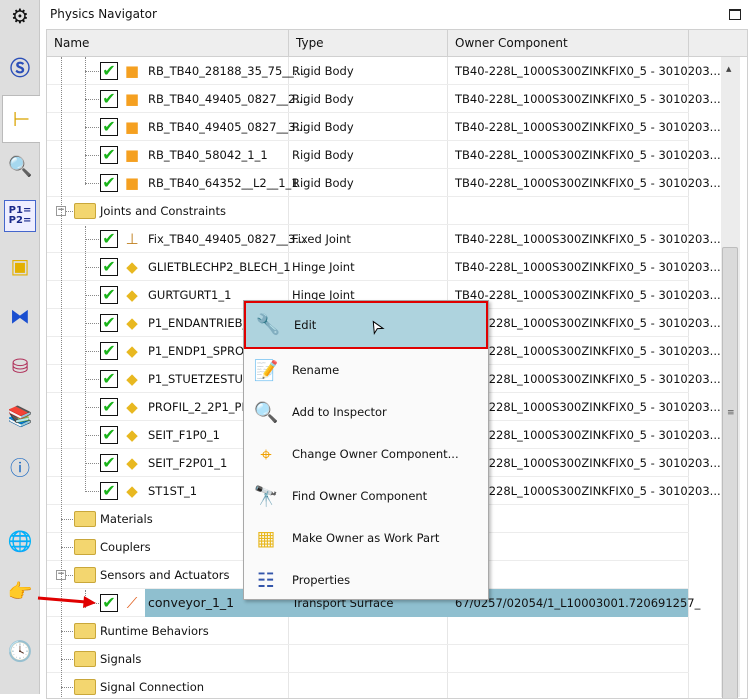 This screenshot has height=699, width=749. I want to click on menu-item-label: Properties, so click(321, 580).